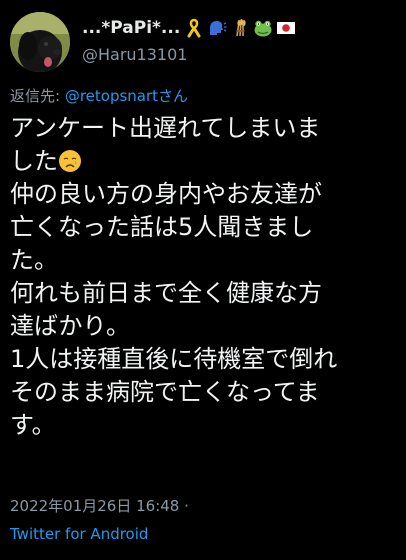  What do you see at coordinates (99, 506) in the screenshot?
I see `tweet-timestamp: 2022年01月26日 16:48 ·` at bounding box center [99, 506].